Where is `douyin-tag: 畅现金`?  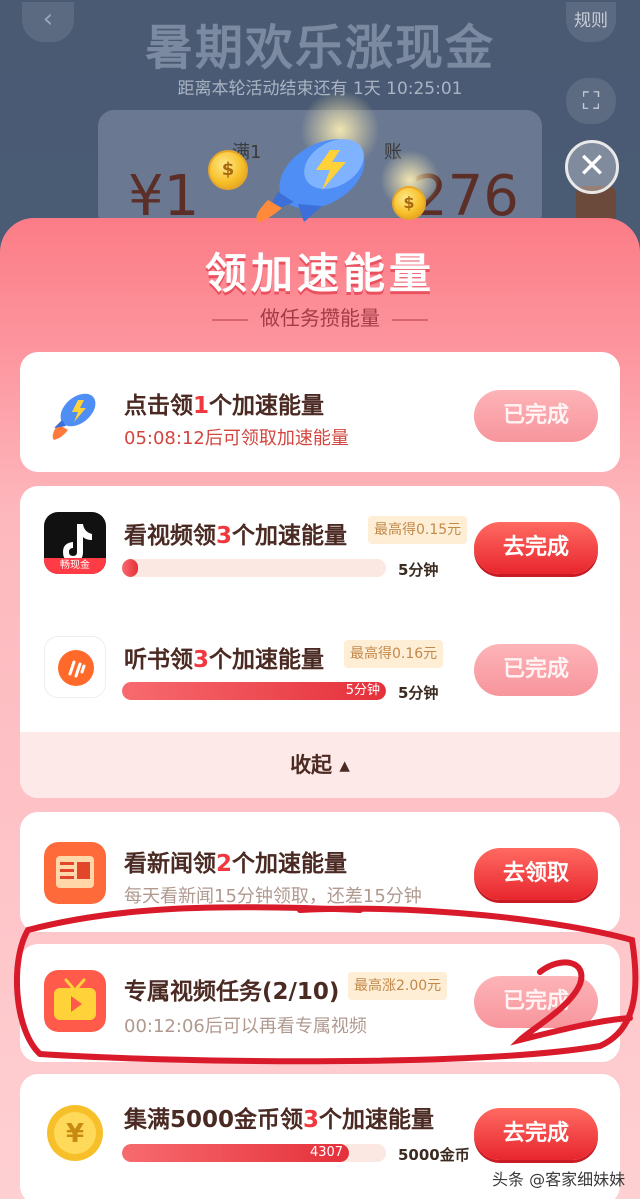
douyin-tag: 畅现金 is located at coordinates (75, 566).